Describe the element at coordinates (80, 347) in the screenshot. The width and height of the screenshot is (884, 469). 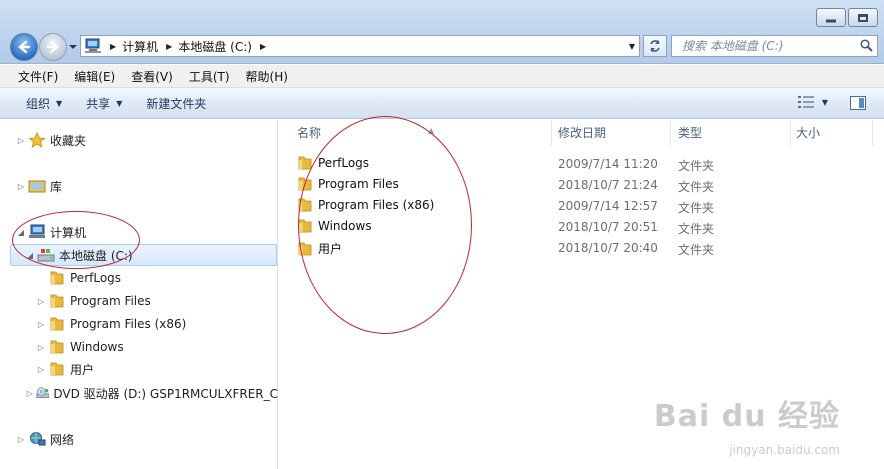
I see `nav-folder-windows: ▷ Windows` at that location.